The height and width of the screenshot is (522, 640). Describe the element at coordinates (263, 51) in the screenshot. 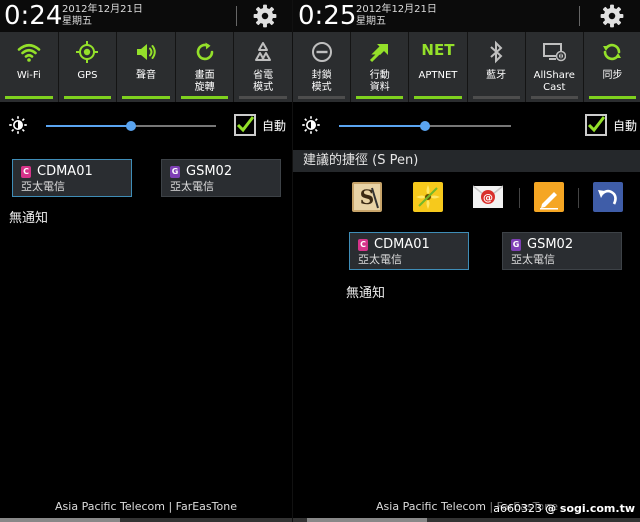

I see `recycle-icon` at that location.